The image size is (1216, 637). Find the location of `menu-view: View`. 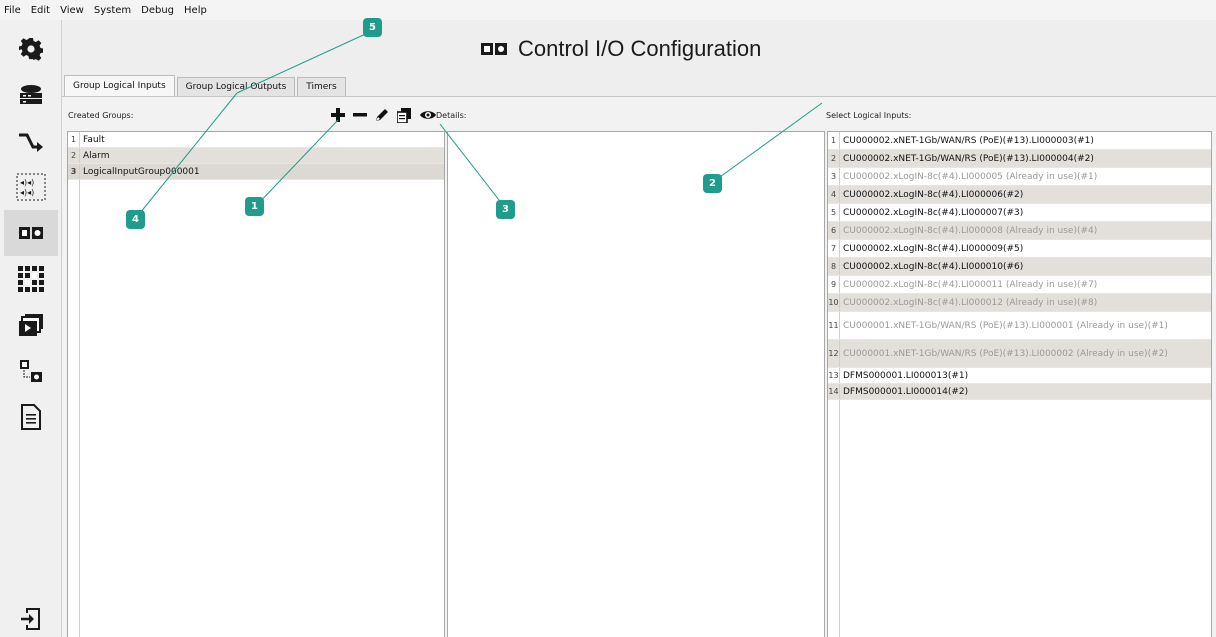

menu-view: View is located at coordinates (72, 10).